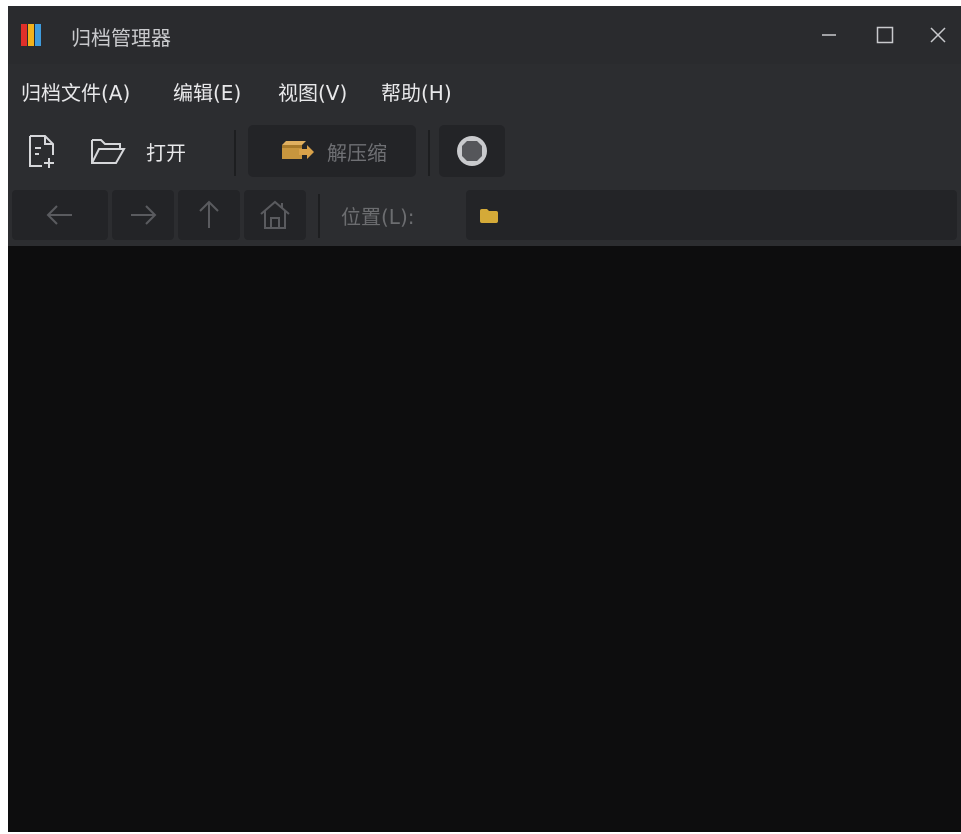  What do you see at coordinates (312, 91) in the screenshot?
I see `menu-view: 视图(V)` at bounding box center [312, 91].